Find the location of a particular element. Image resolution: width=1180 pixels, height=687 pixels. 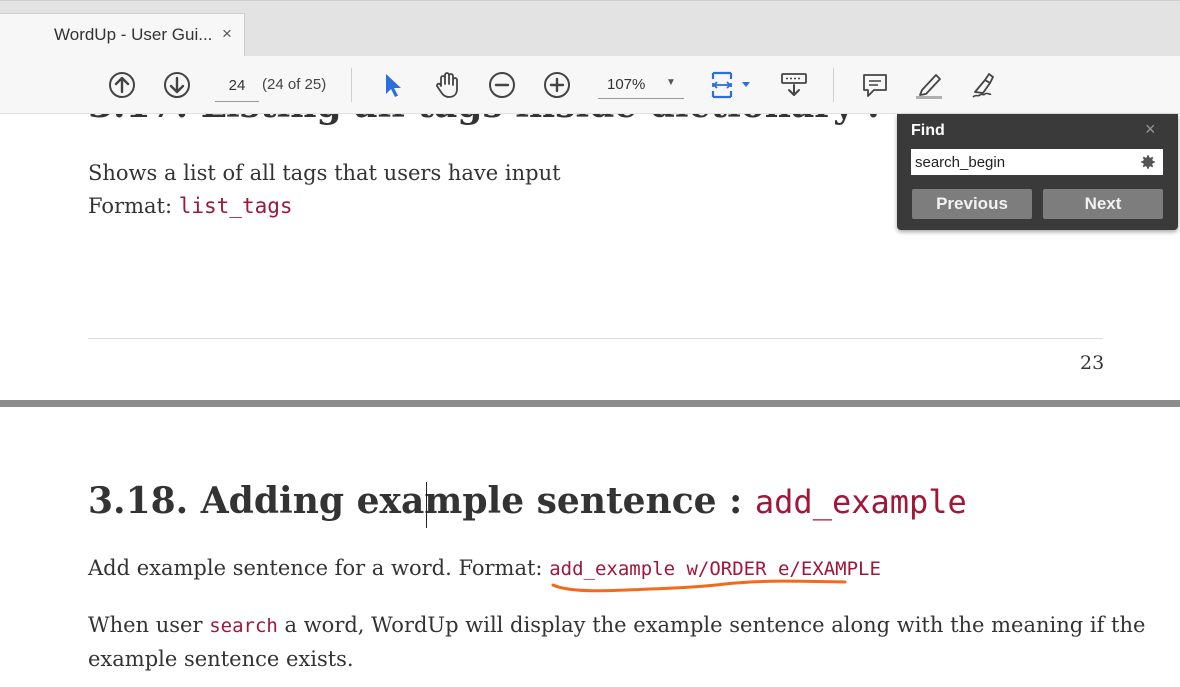

find-panel: Find × Previous Next is located at coordinates (1037, 172).